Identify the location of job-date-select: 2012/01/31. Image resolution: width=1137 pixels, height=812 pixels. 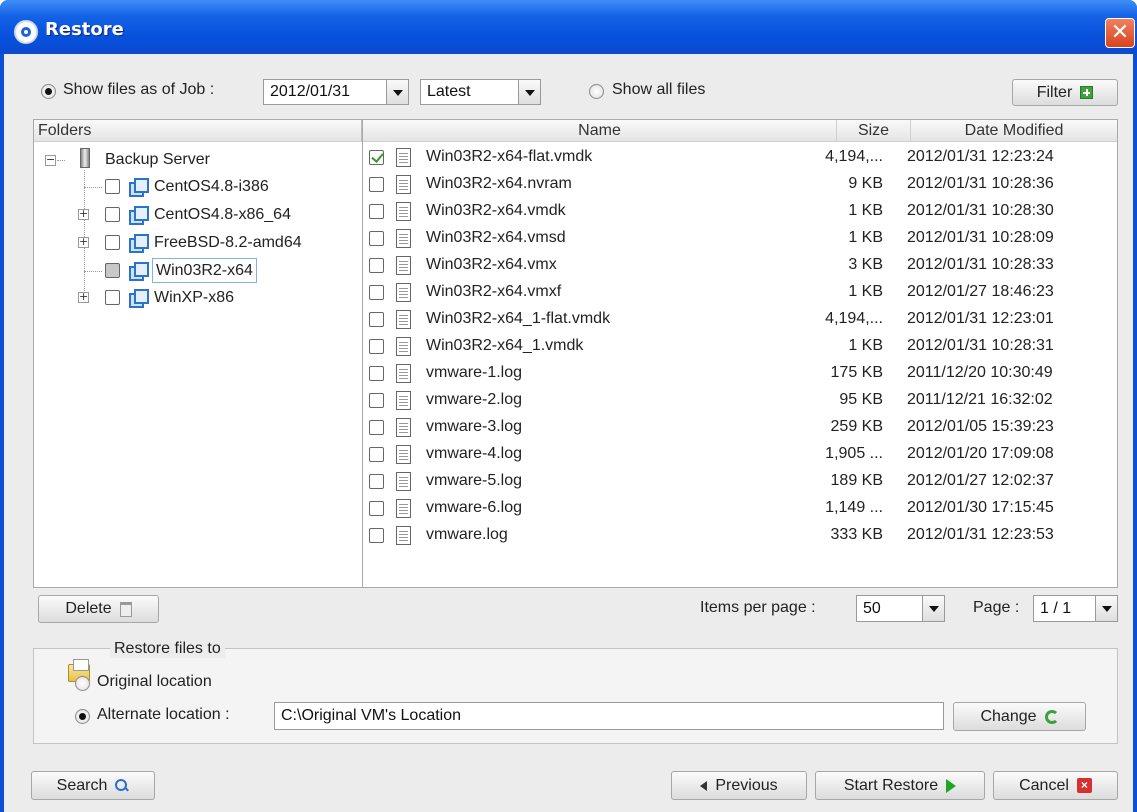
(336, 92).